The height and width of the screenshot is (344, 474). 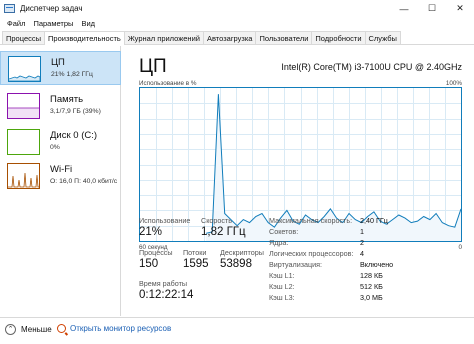 What do you see at coordinates (151, 232) in the screenshot?
I see `usage-value: 21%` at bounding box center [151, 232].